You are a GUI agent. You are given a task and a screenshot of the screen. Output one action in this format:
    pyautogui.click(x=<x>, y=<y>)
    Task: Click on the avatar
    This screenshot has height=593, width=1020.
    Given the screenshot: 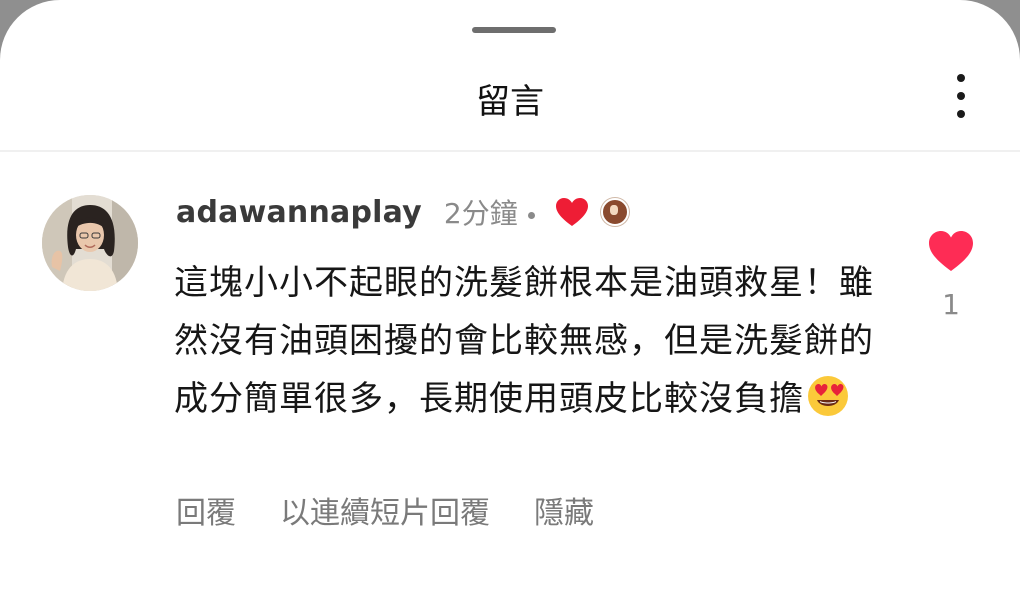 What is the action you would take?
    pyautogui.click(x=90, y=243)
    